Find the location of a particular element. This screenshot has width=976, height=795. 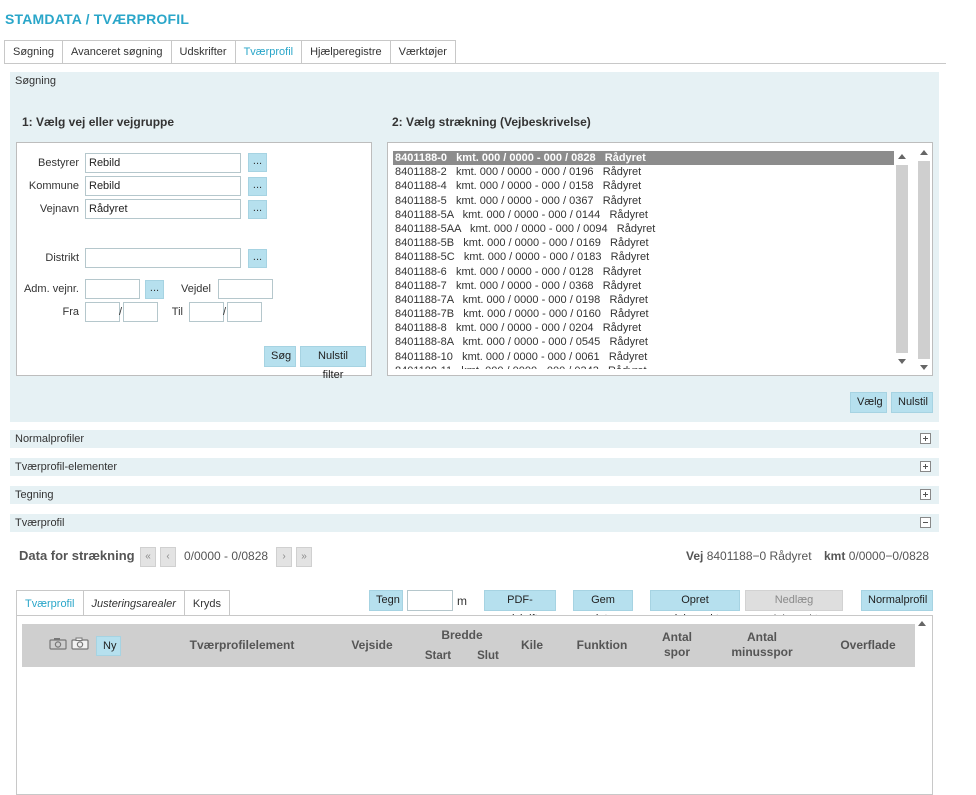

col-width-start: Start is located at coordinates (438, 656).